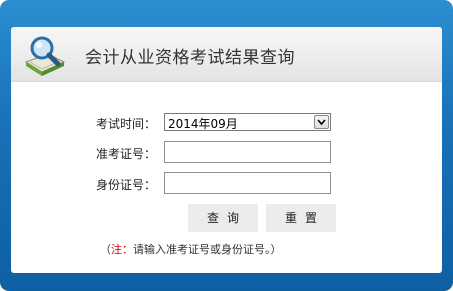 The height and width of the screenshot is (291, 453). Describe the element at coordinates (126, 154) in the screenshot. I see `ticket-label: 准考证号：` at that location.